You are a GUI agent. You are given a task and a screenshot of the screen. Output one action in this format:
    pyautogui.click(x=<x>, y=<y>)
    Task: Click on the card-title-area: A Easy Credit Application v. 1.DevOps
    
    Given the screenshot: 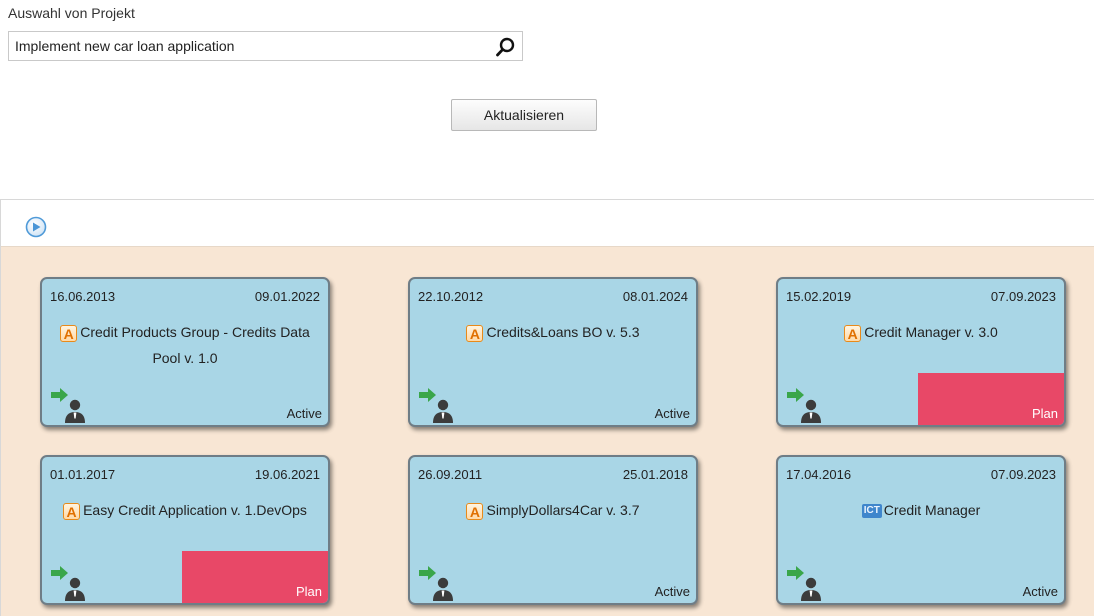 What is the action you would take?
    pyautogui.click(x=185, y=510)
    